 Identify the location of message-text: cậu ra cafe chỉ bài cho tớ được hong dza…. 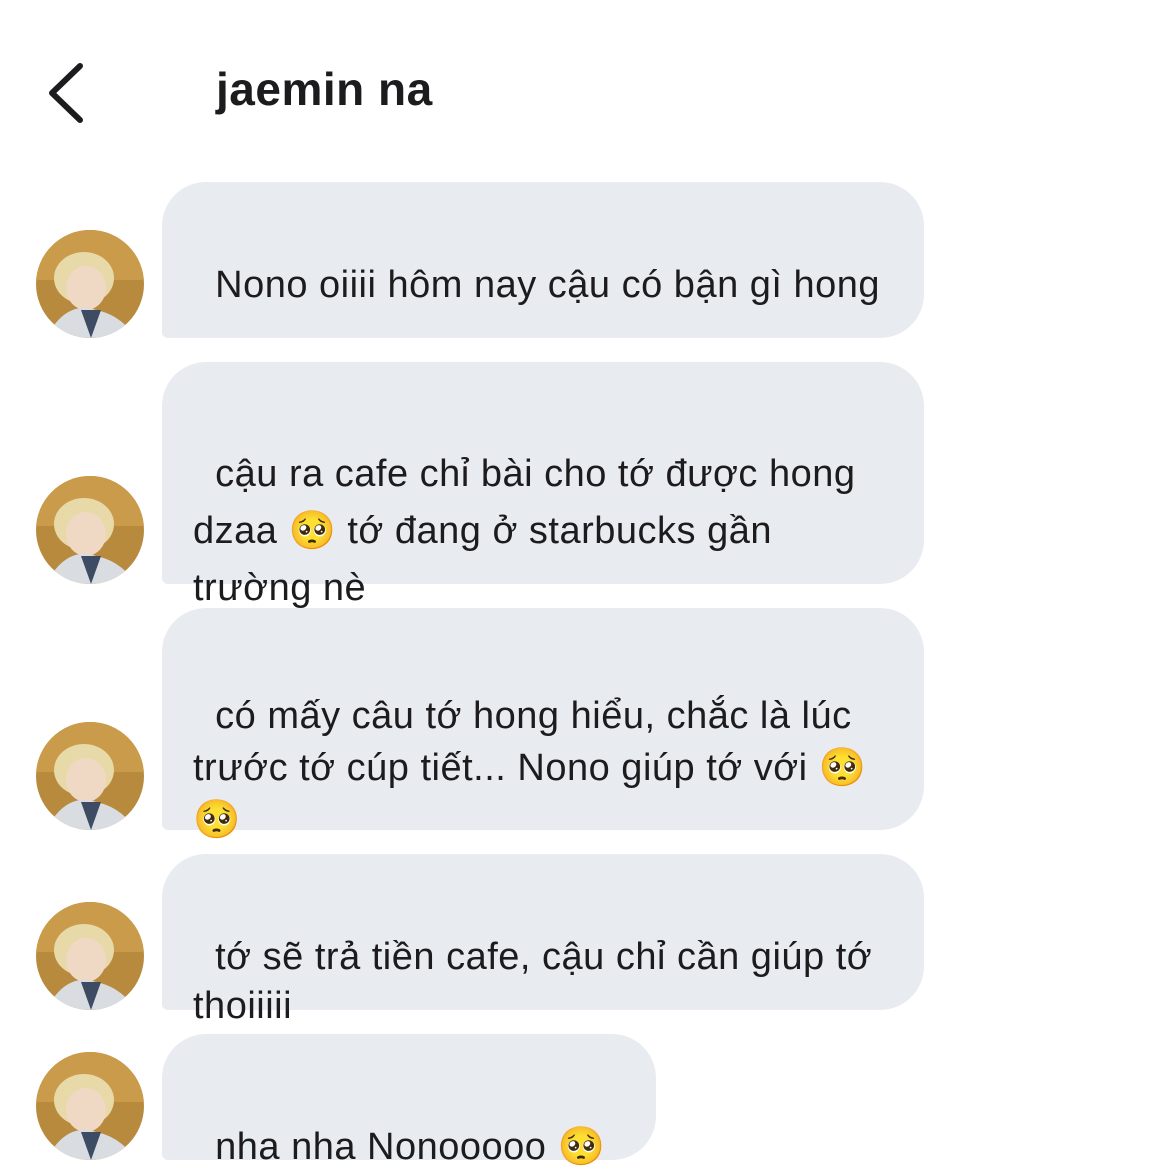
(530, 531).